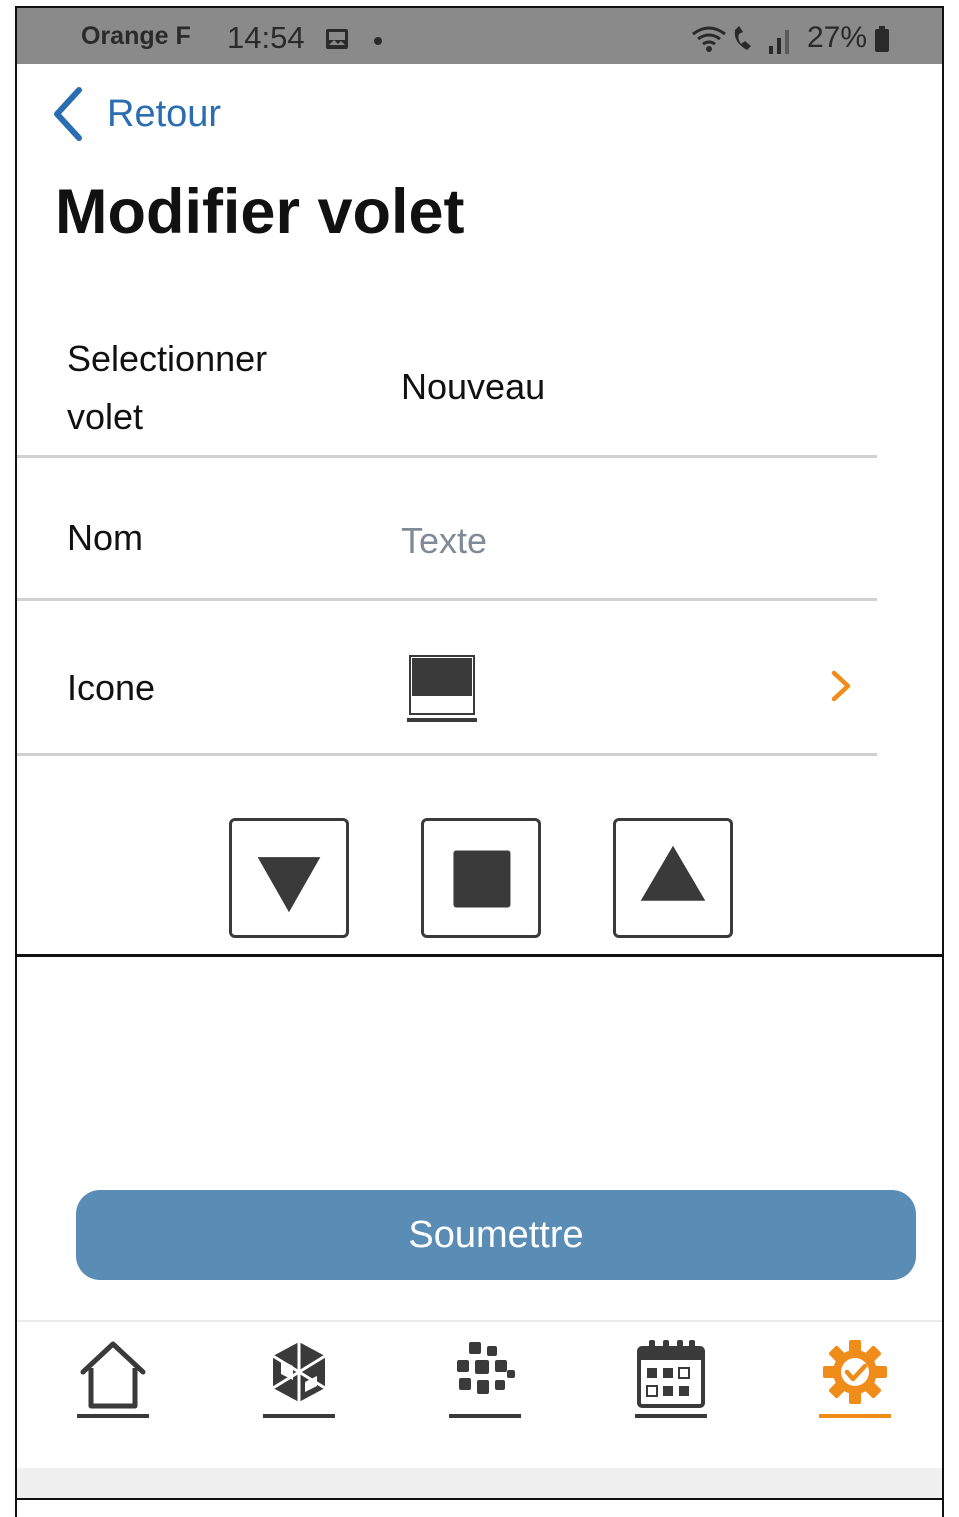 The image size is (959, 1517). I want to click on notification-dot-icon, so click(378, 41).